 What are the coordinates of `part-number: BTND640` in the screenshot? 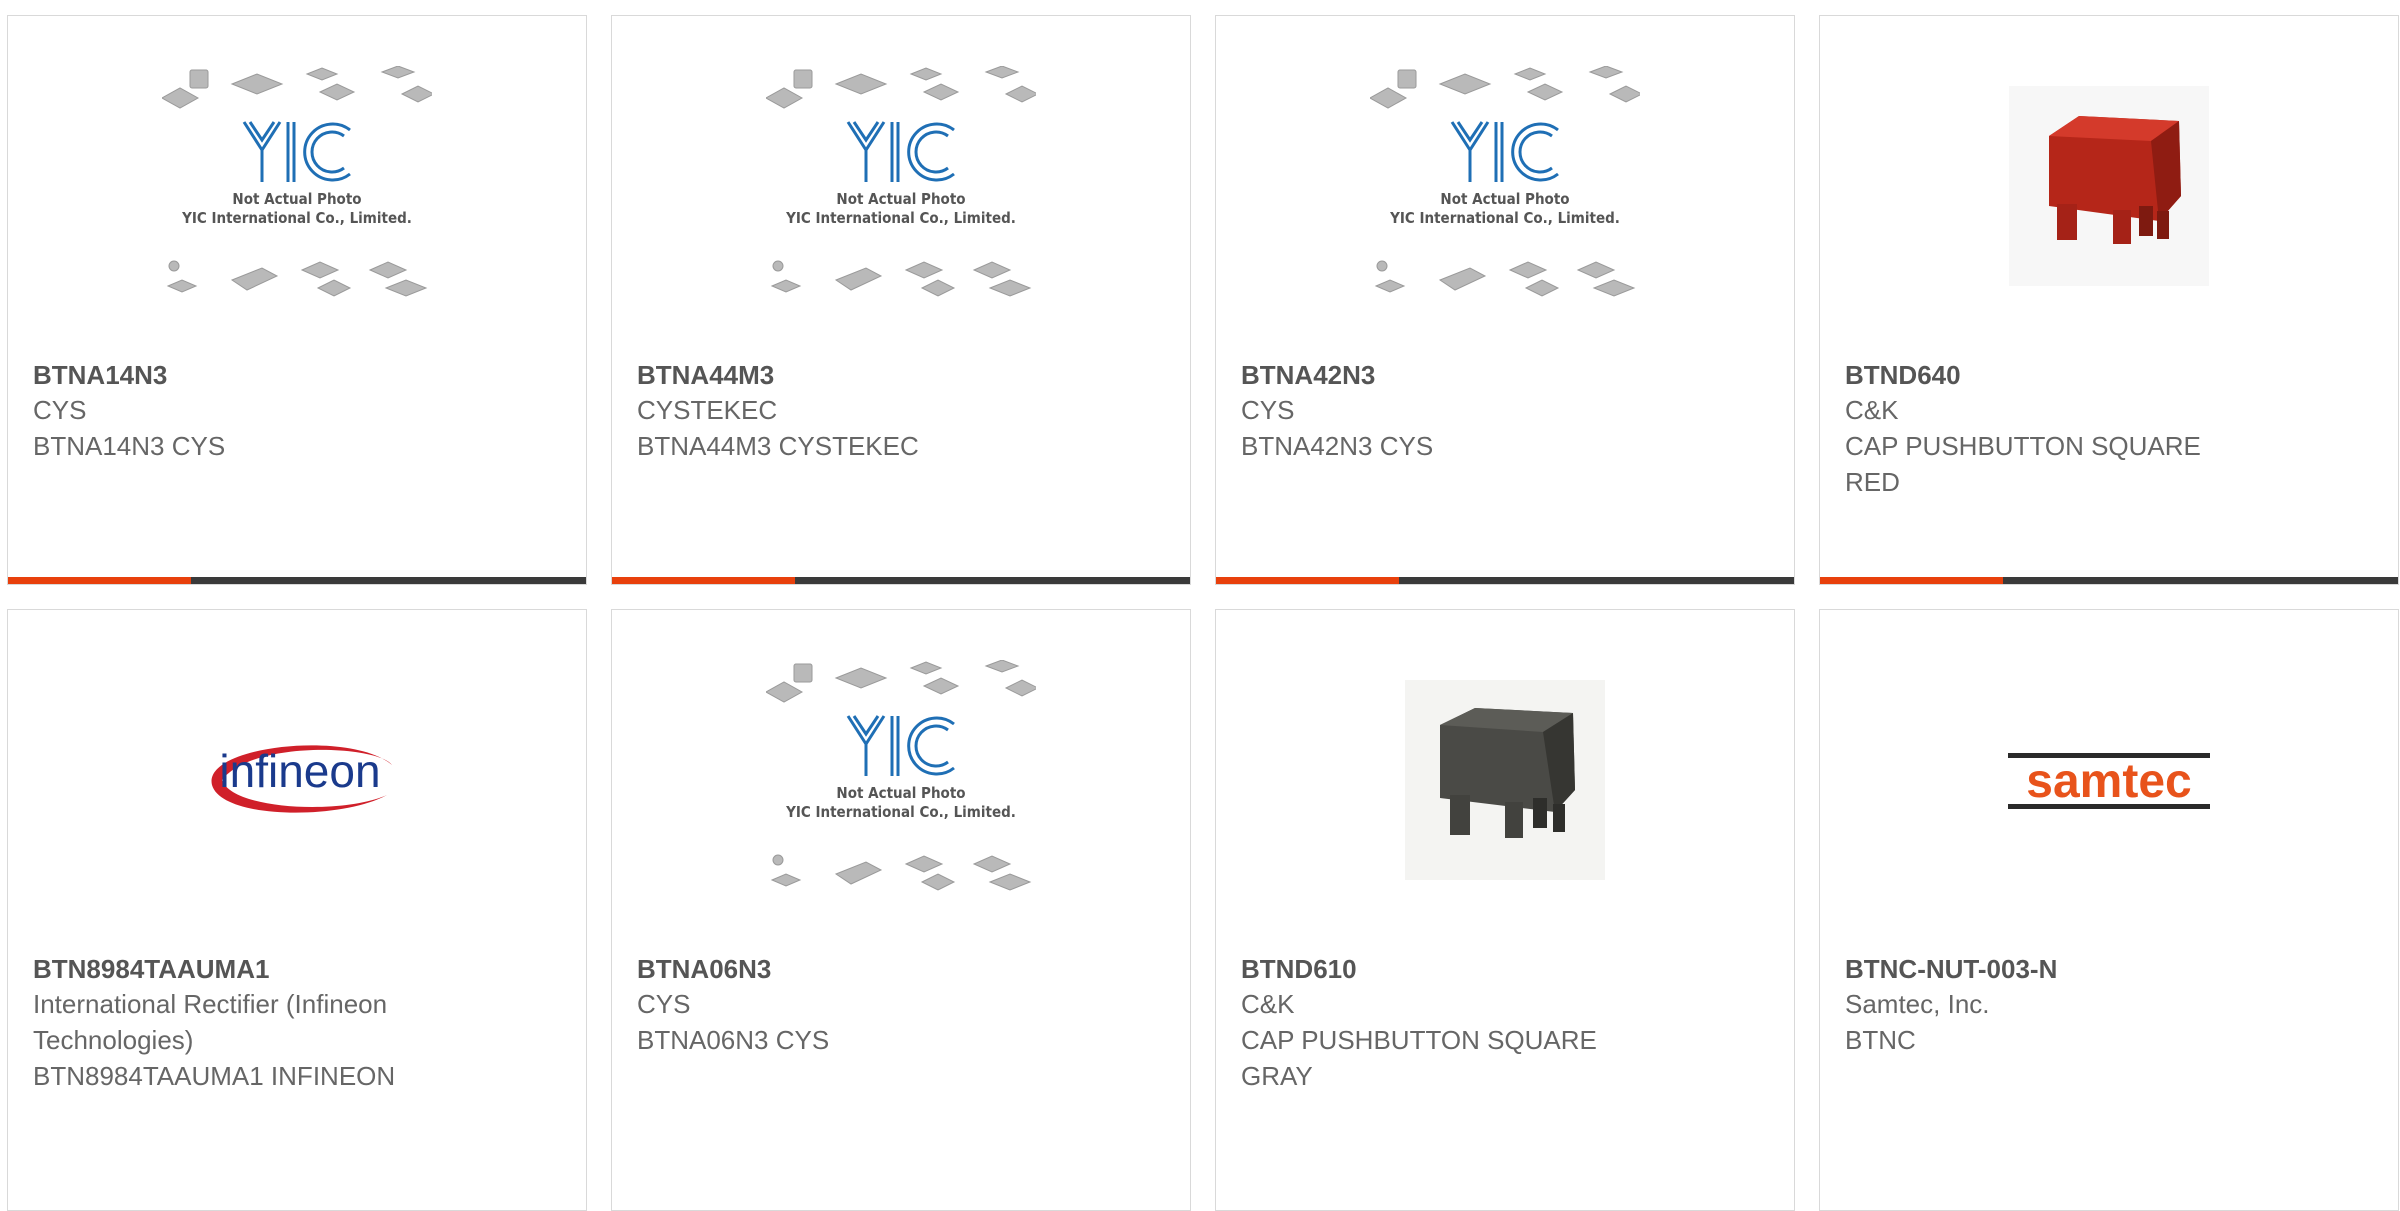 It's located at (2091, 375).